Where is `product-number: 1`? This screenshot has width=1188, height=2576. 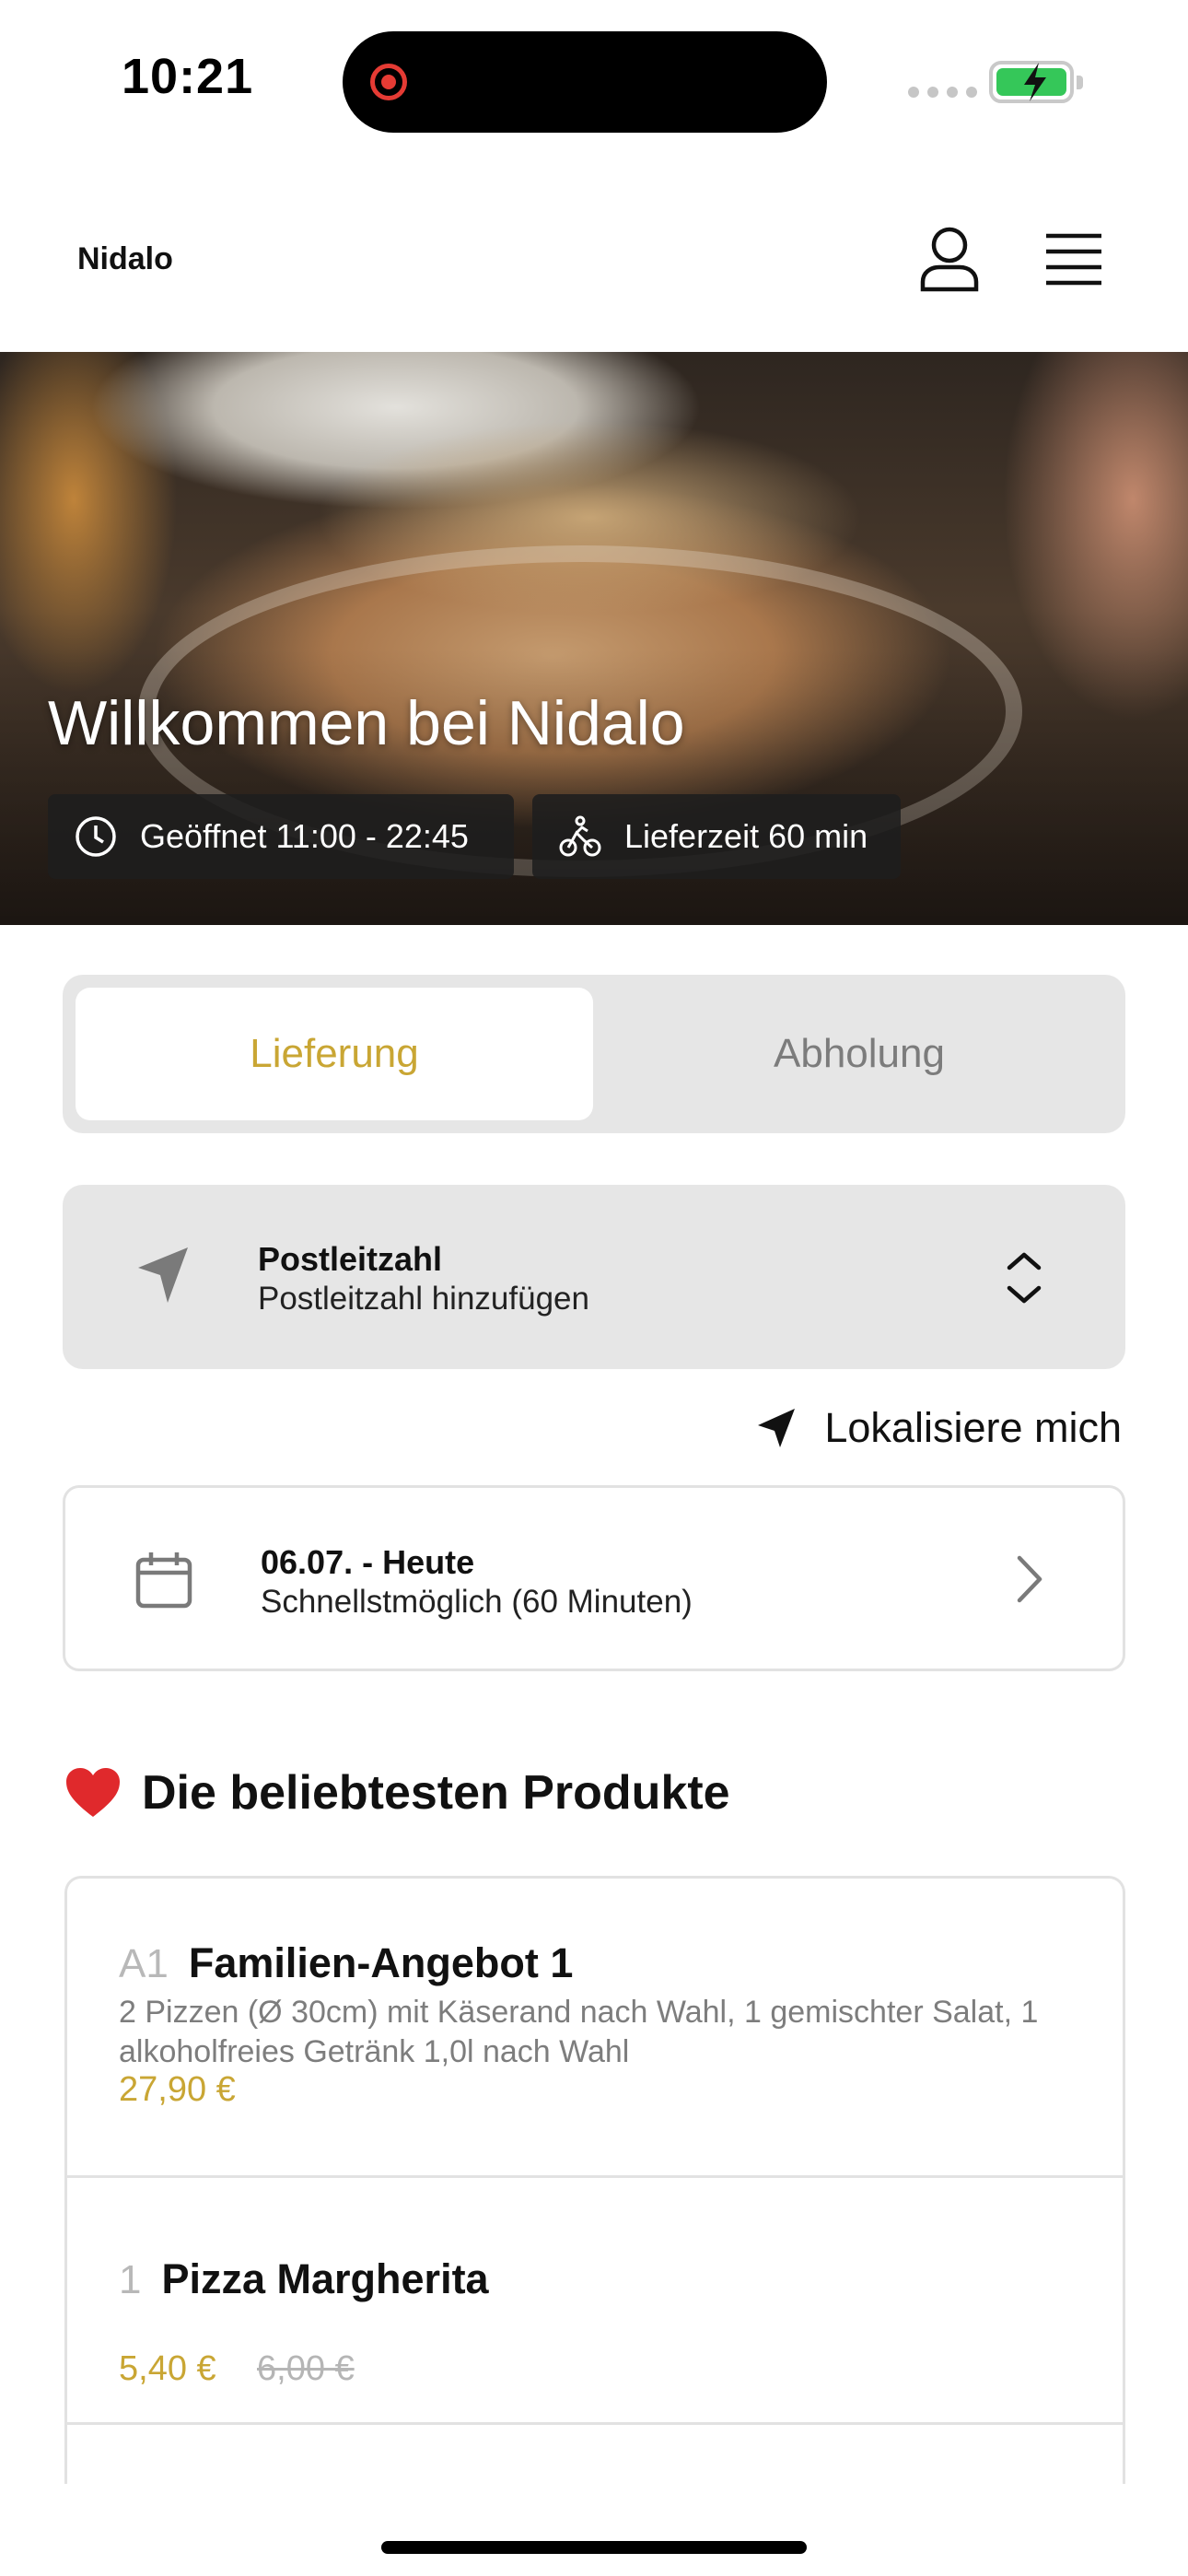 product-number: 1 is located at coordinates (130, 2279).